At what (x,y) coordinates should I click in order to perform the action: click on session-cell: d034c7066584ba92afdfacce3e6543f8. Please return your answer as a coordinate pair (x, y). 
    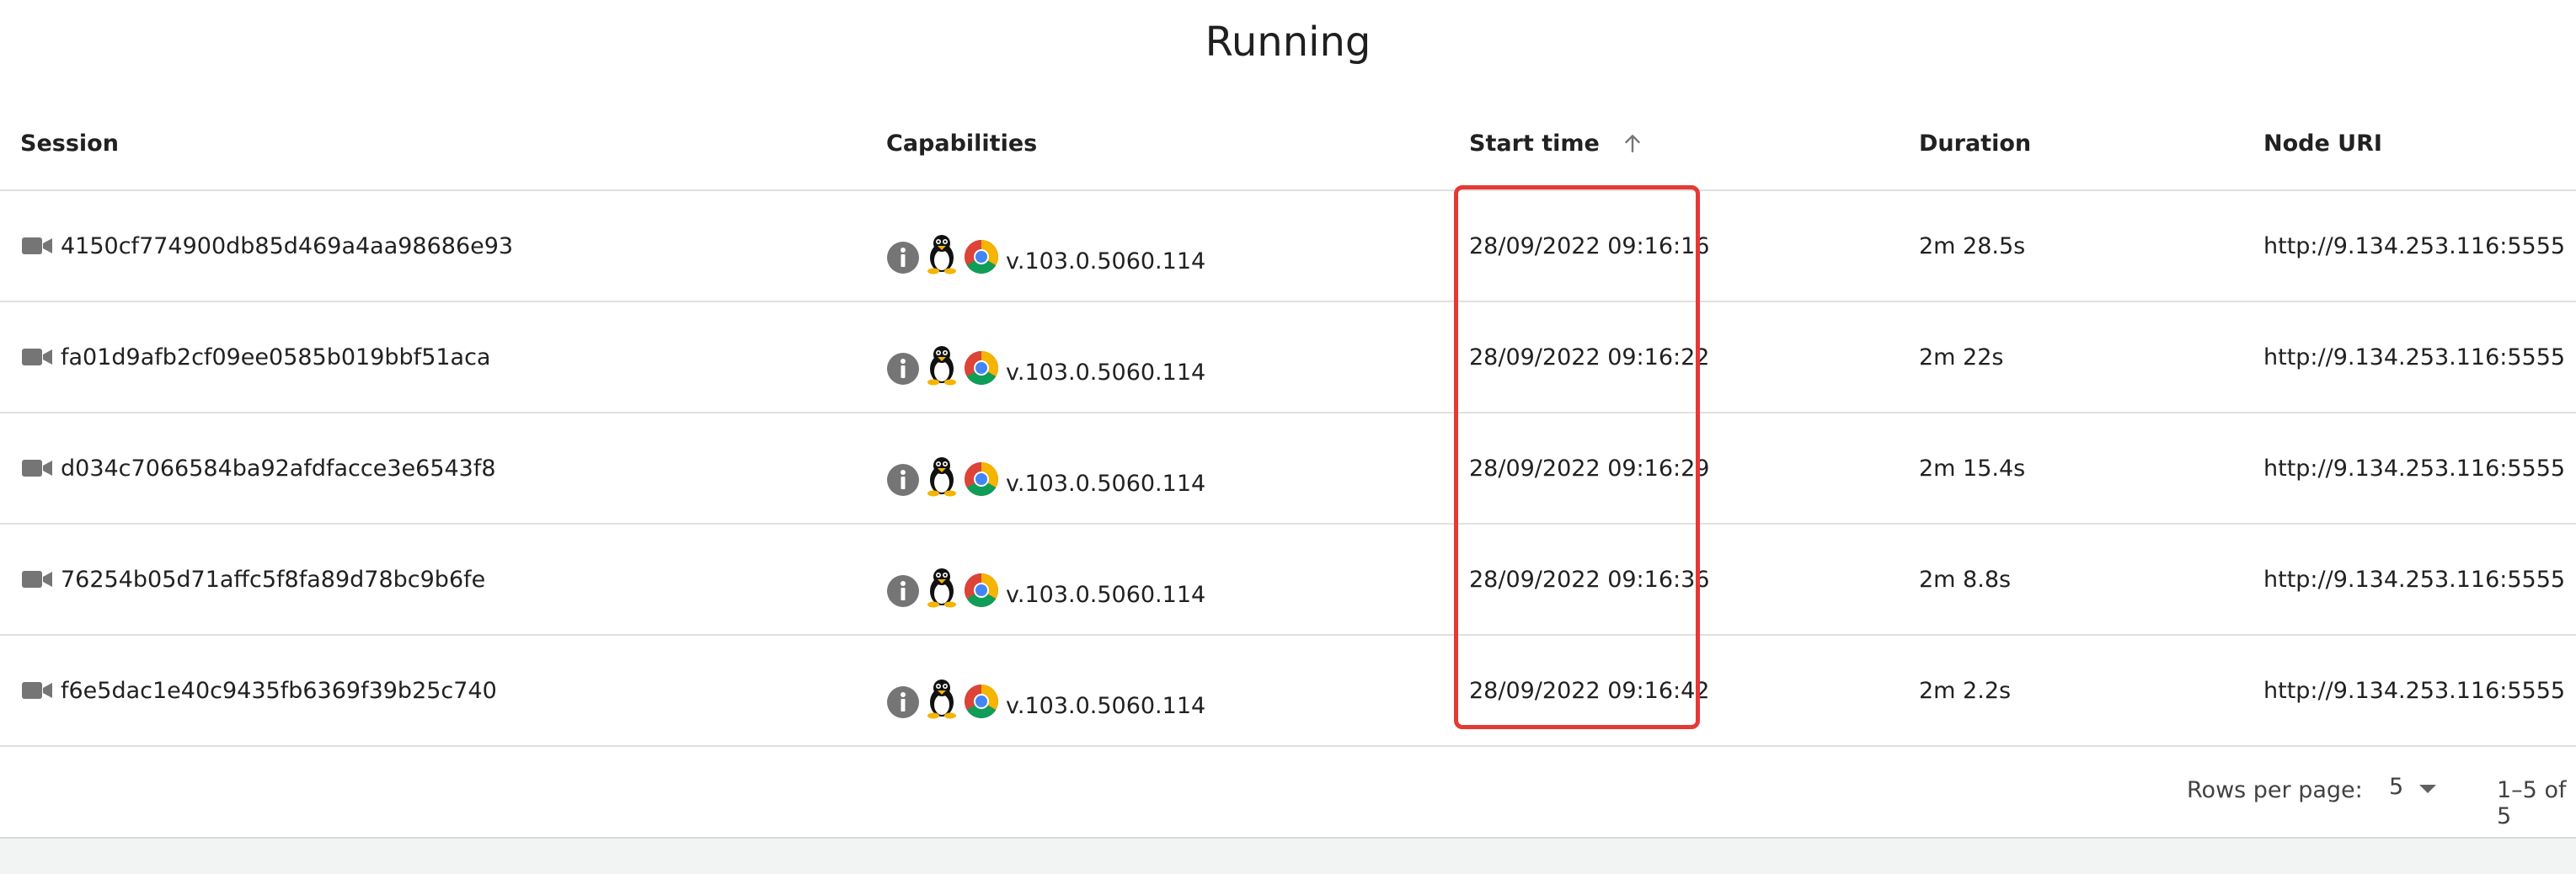
    Looking at the image, I should click on (258, 468).